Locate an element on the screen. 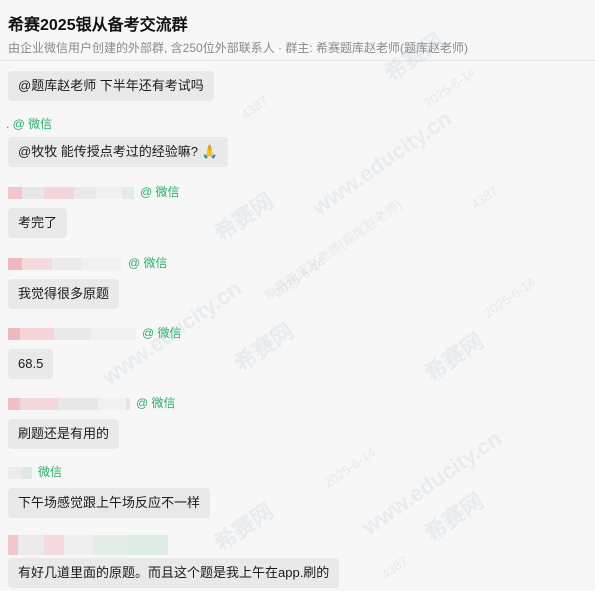 The width and height of the screenshot is (595, 591). message-bubble: 68.5 is located at coordinates (31, 364).